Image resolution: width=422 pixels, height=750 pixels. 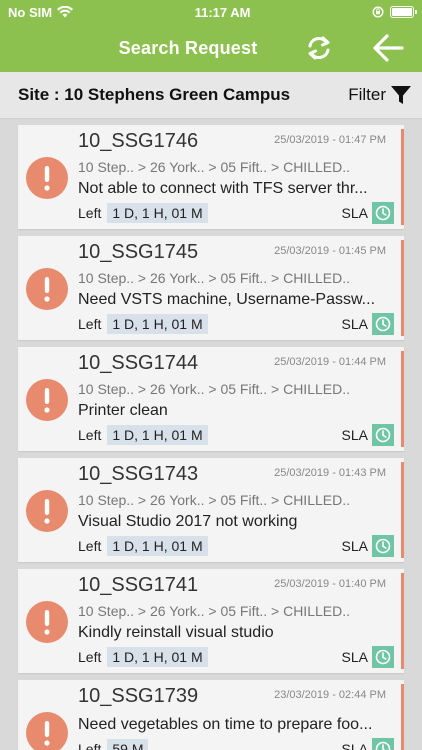 What do you see at coordinates (123, 410) in the screenshot?
I see `request-description: Printer clean` at bounding box center [123, 410].